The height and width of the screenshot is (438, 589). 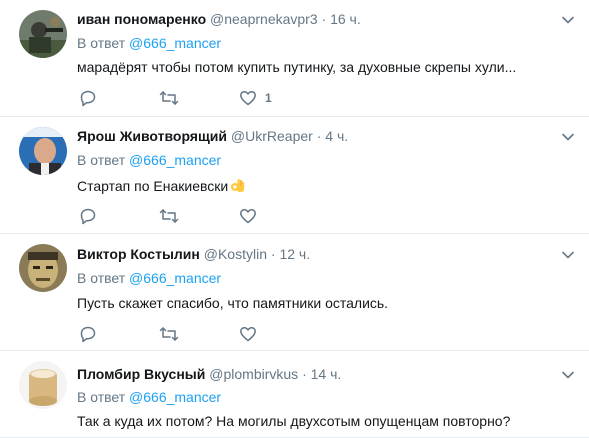 I want to click on ok-hand-emoji-icon, so click(x=238, y=185).